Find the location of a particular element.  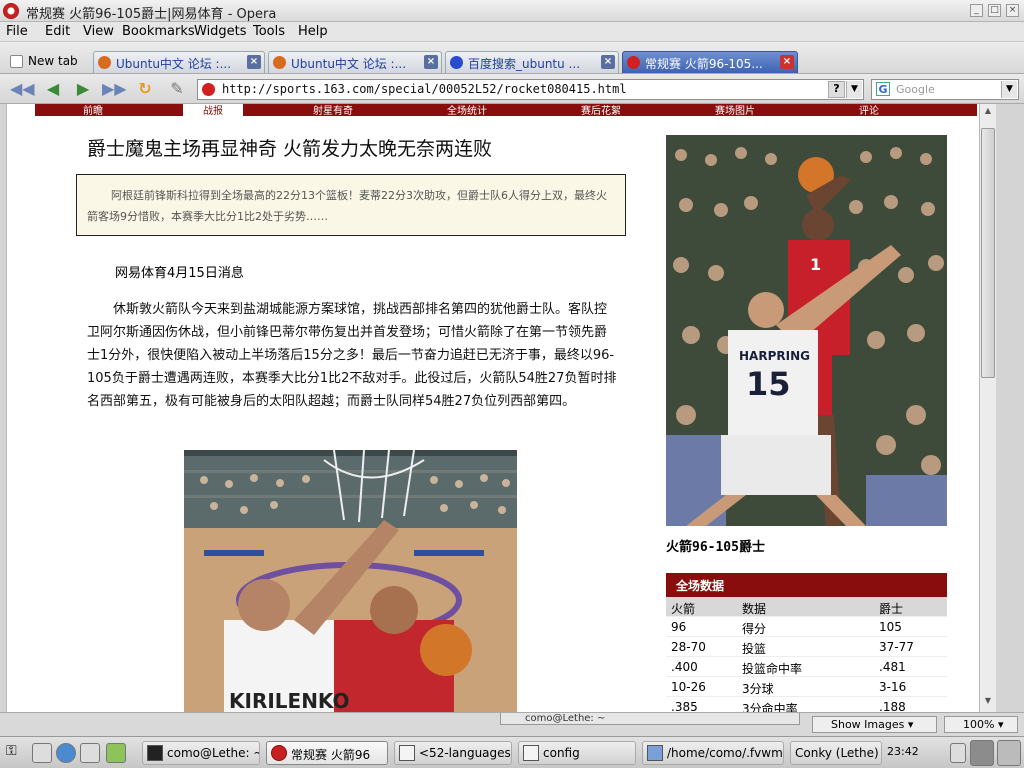

table-cell: 3分球 is located at coordinates (758, 689).